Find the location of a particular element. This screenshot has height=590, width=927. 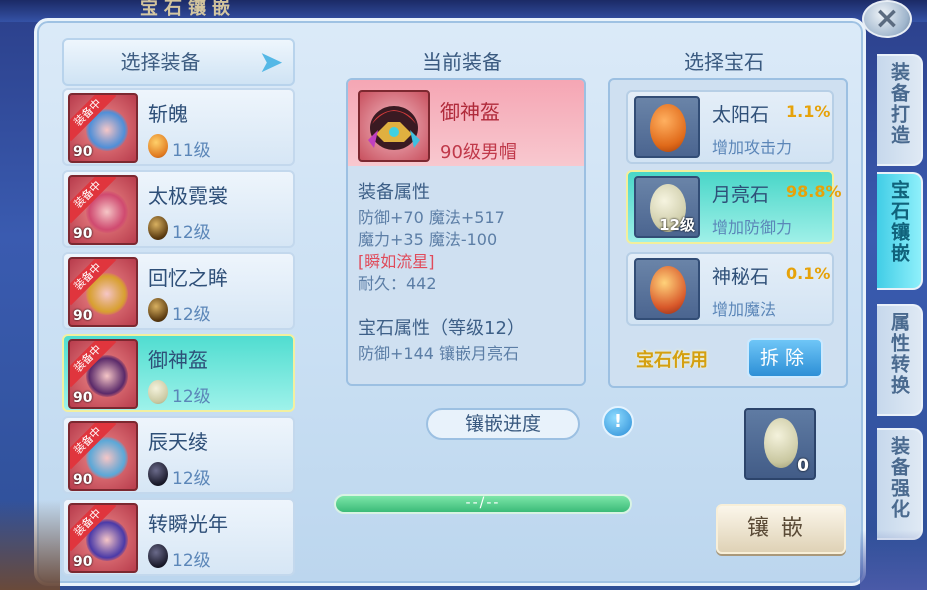

gem-inventory-slot: 0 is located at coordinates (780, 444).